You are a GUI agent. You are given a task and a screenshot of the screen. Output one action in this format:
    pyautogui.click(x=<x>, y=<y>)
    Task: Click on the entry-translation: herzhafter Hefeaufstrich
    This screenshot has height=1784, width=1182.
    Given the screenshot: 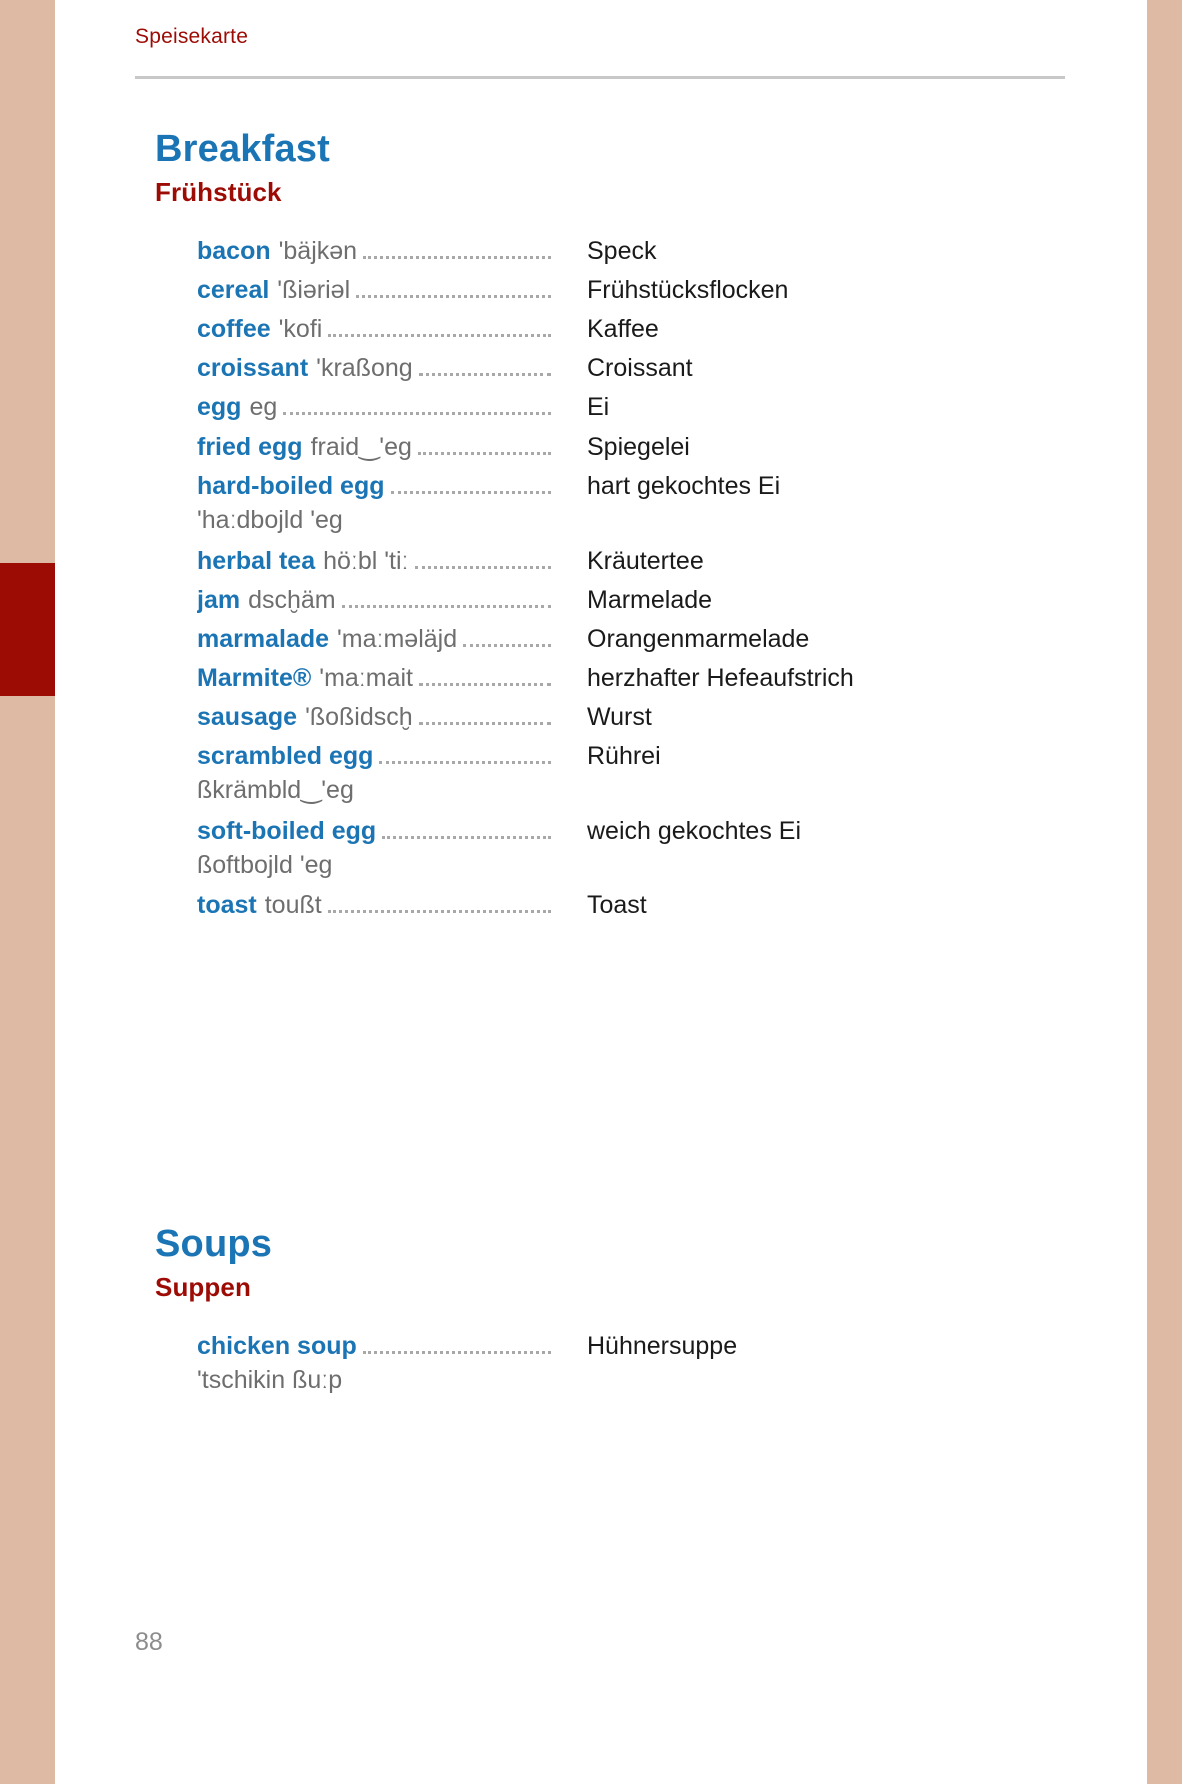 What is the action you would take?
    pyautogui.click(x=720, y=677)
    